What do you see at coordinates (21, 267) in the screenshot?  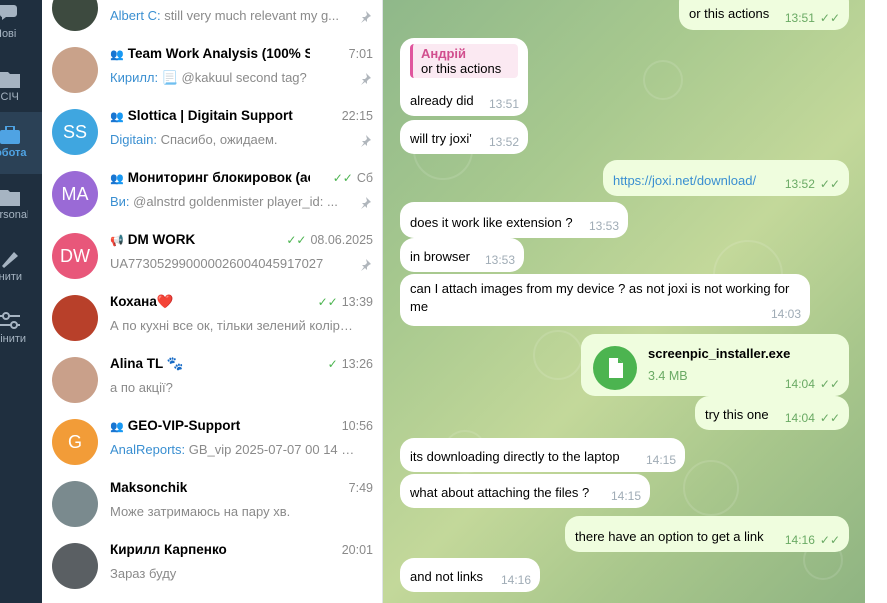 I see `folder-edit: Змінити` at bounding box center [21, 267].